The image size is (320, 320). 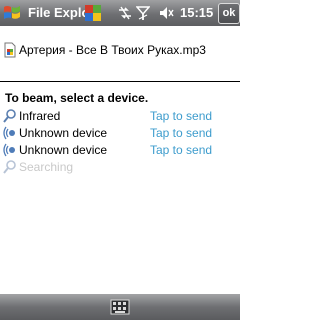 I want to click on title-bar: File Explorer 15:15 ok, so click(x=120, y=13).